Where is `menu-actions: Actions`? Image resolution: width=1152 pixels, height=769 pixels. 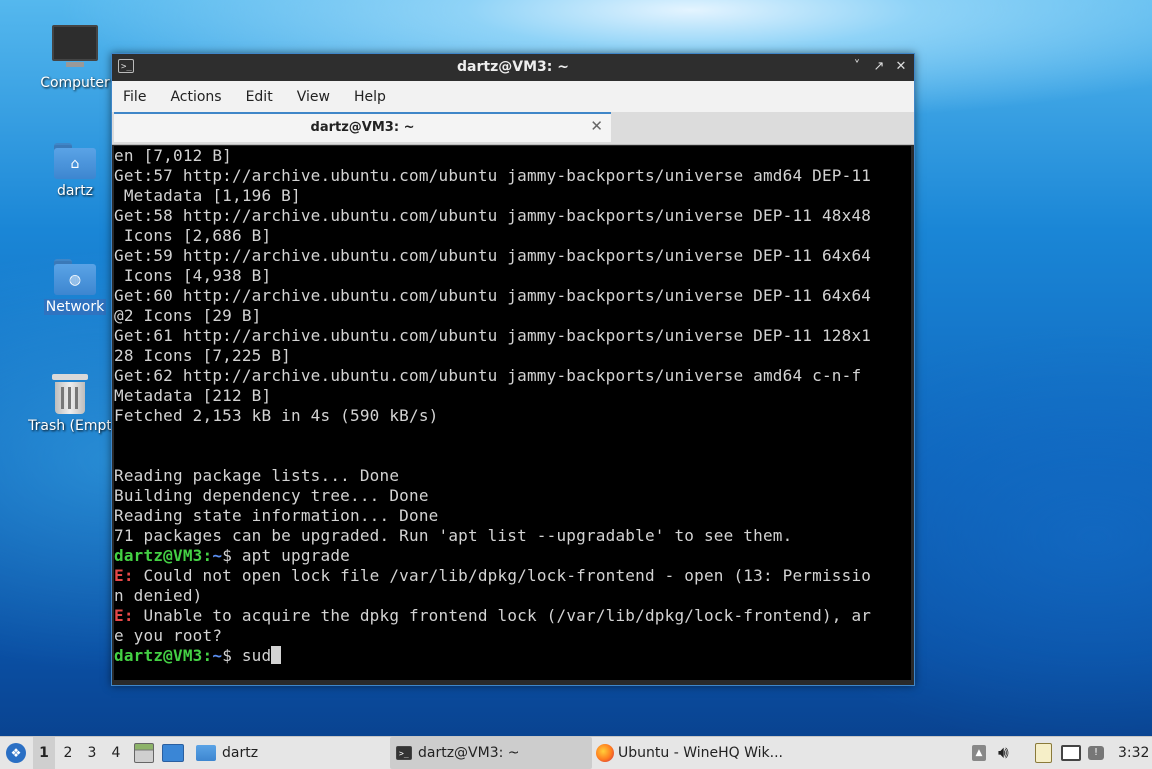
menu-actions: Actions is located at coordinates (195, 97).